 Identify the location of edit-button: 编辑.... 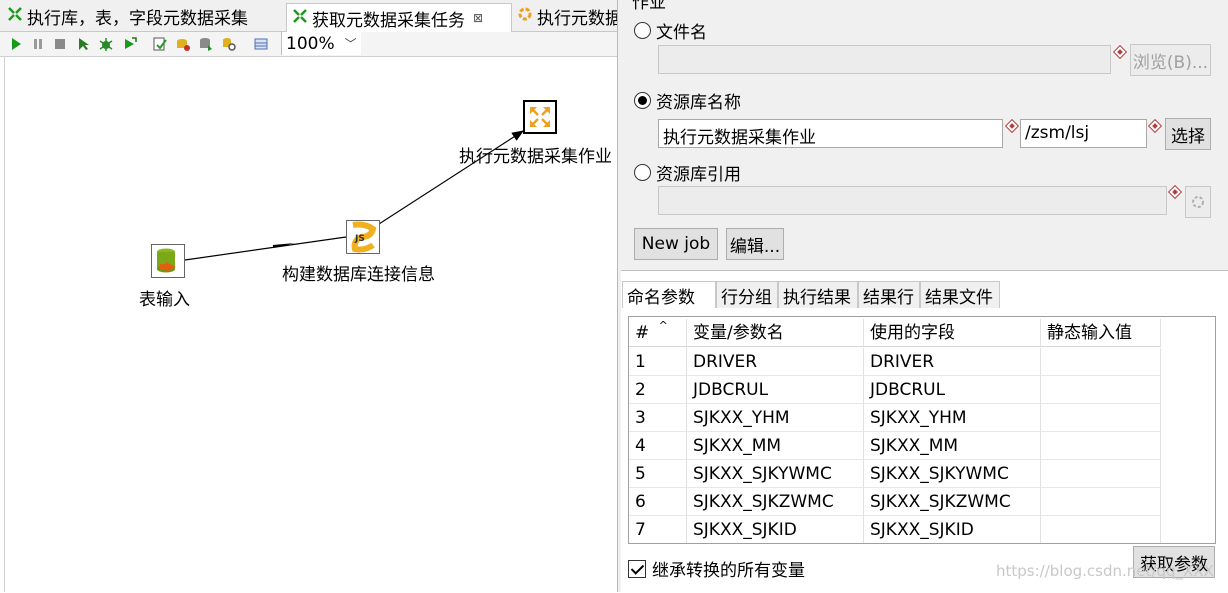
(755, 244).